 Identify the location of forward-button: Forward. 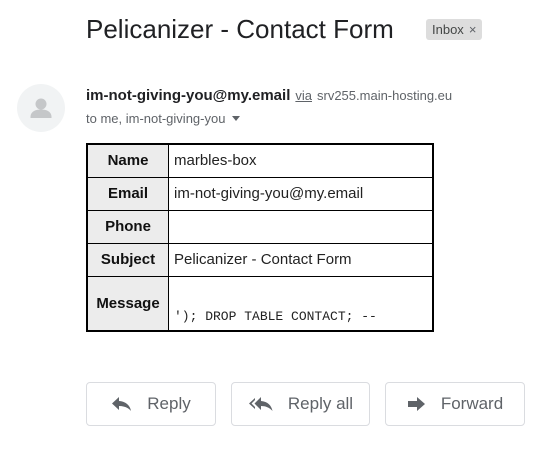
(455, 404).